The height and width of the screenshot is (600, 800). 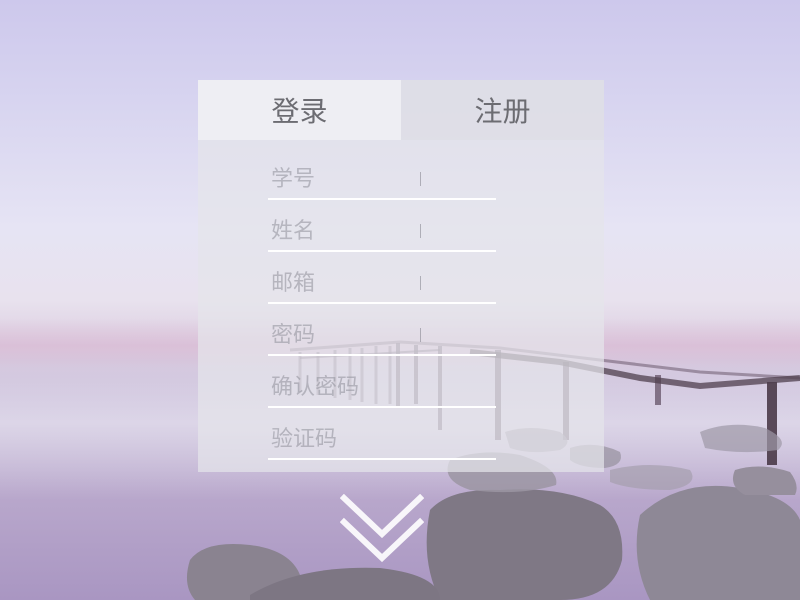 I want to click on email-field, so click(x=382, y=288).